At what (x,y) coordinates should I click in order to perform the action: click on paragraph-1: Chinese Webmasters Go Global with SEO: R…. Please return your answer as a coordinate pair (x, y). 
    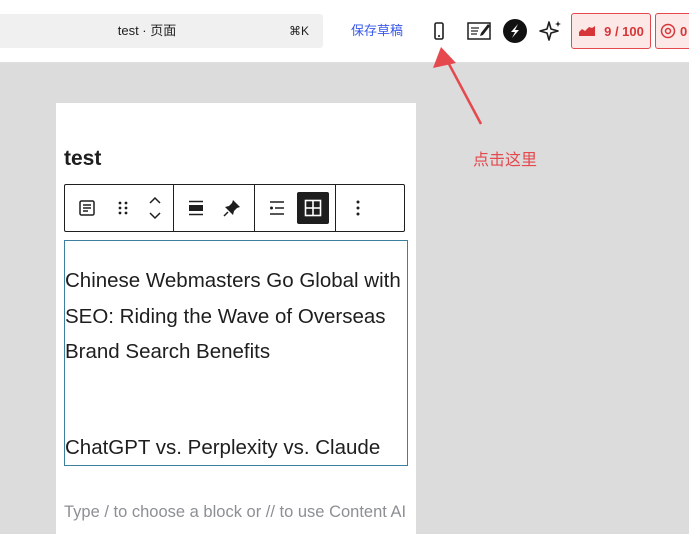
    Looking at the image, I should click on (237, 316).